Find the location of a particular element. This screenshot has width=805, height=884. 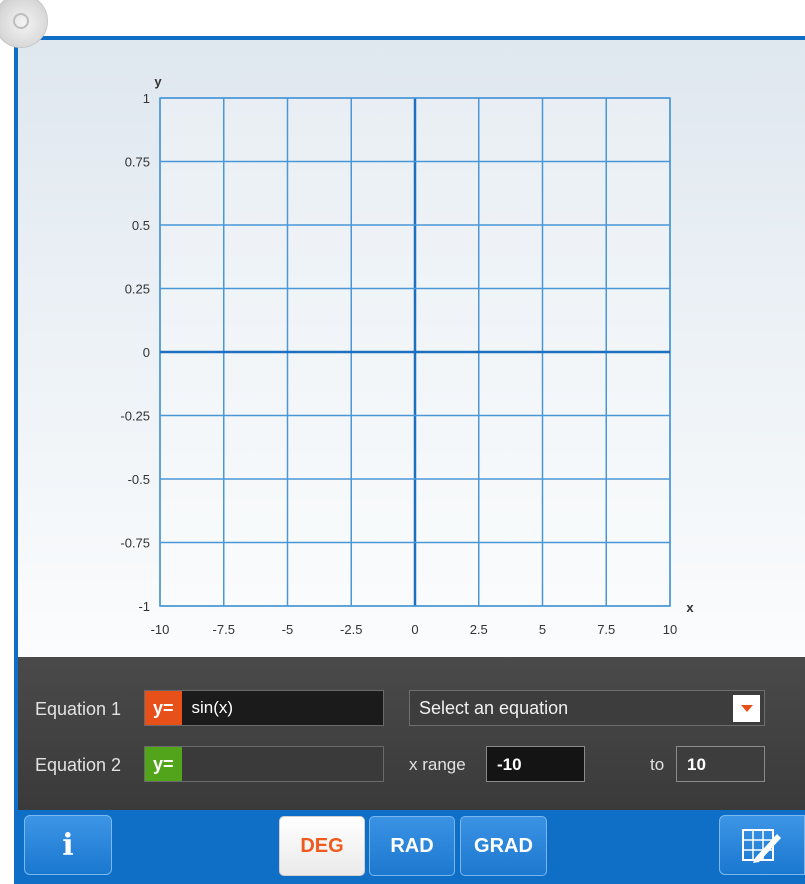

info-icon: i is located at coordinates (68, 845).